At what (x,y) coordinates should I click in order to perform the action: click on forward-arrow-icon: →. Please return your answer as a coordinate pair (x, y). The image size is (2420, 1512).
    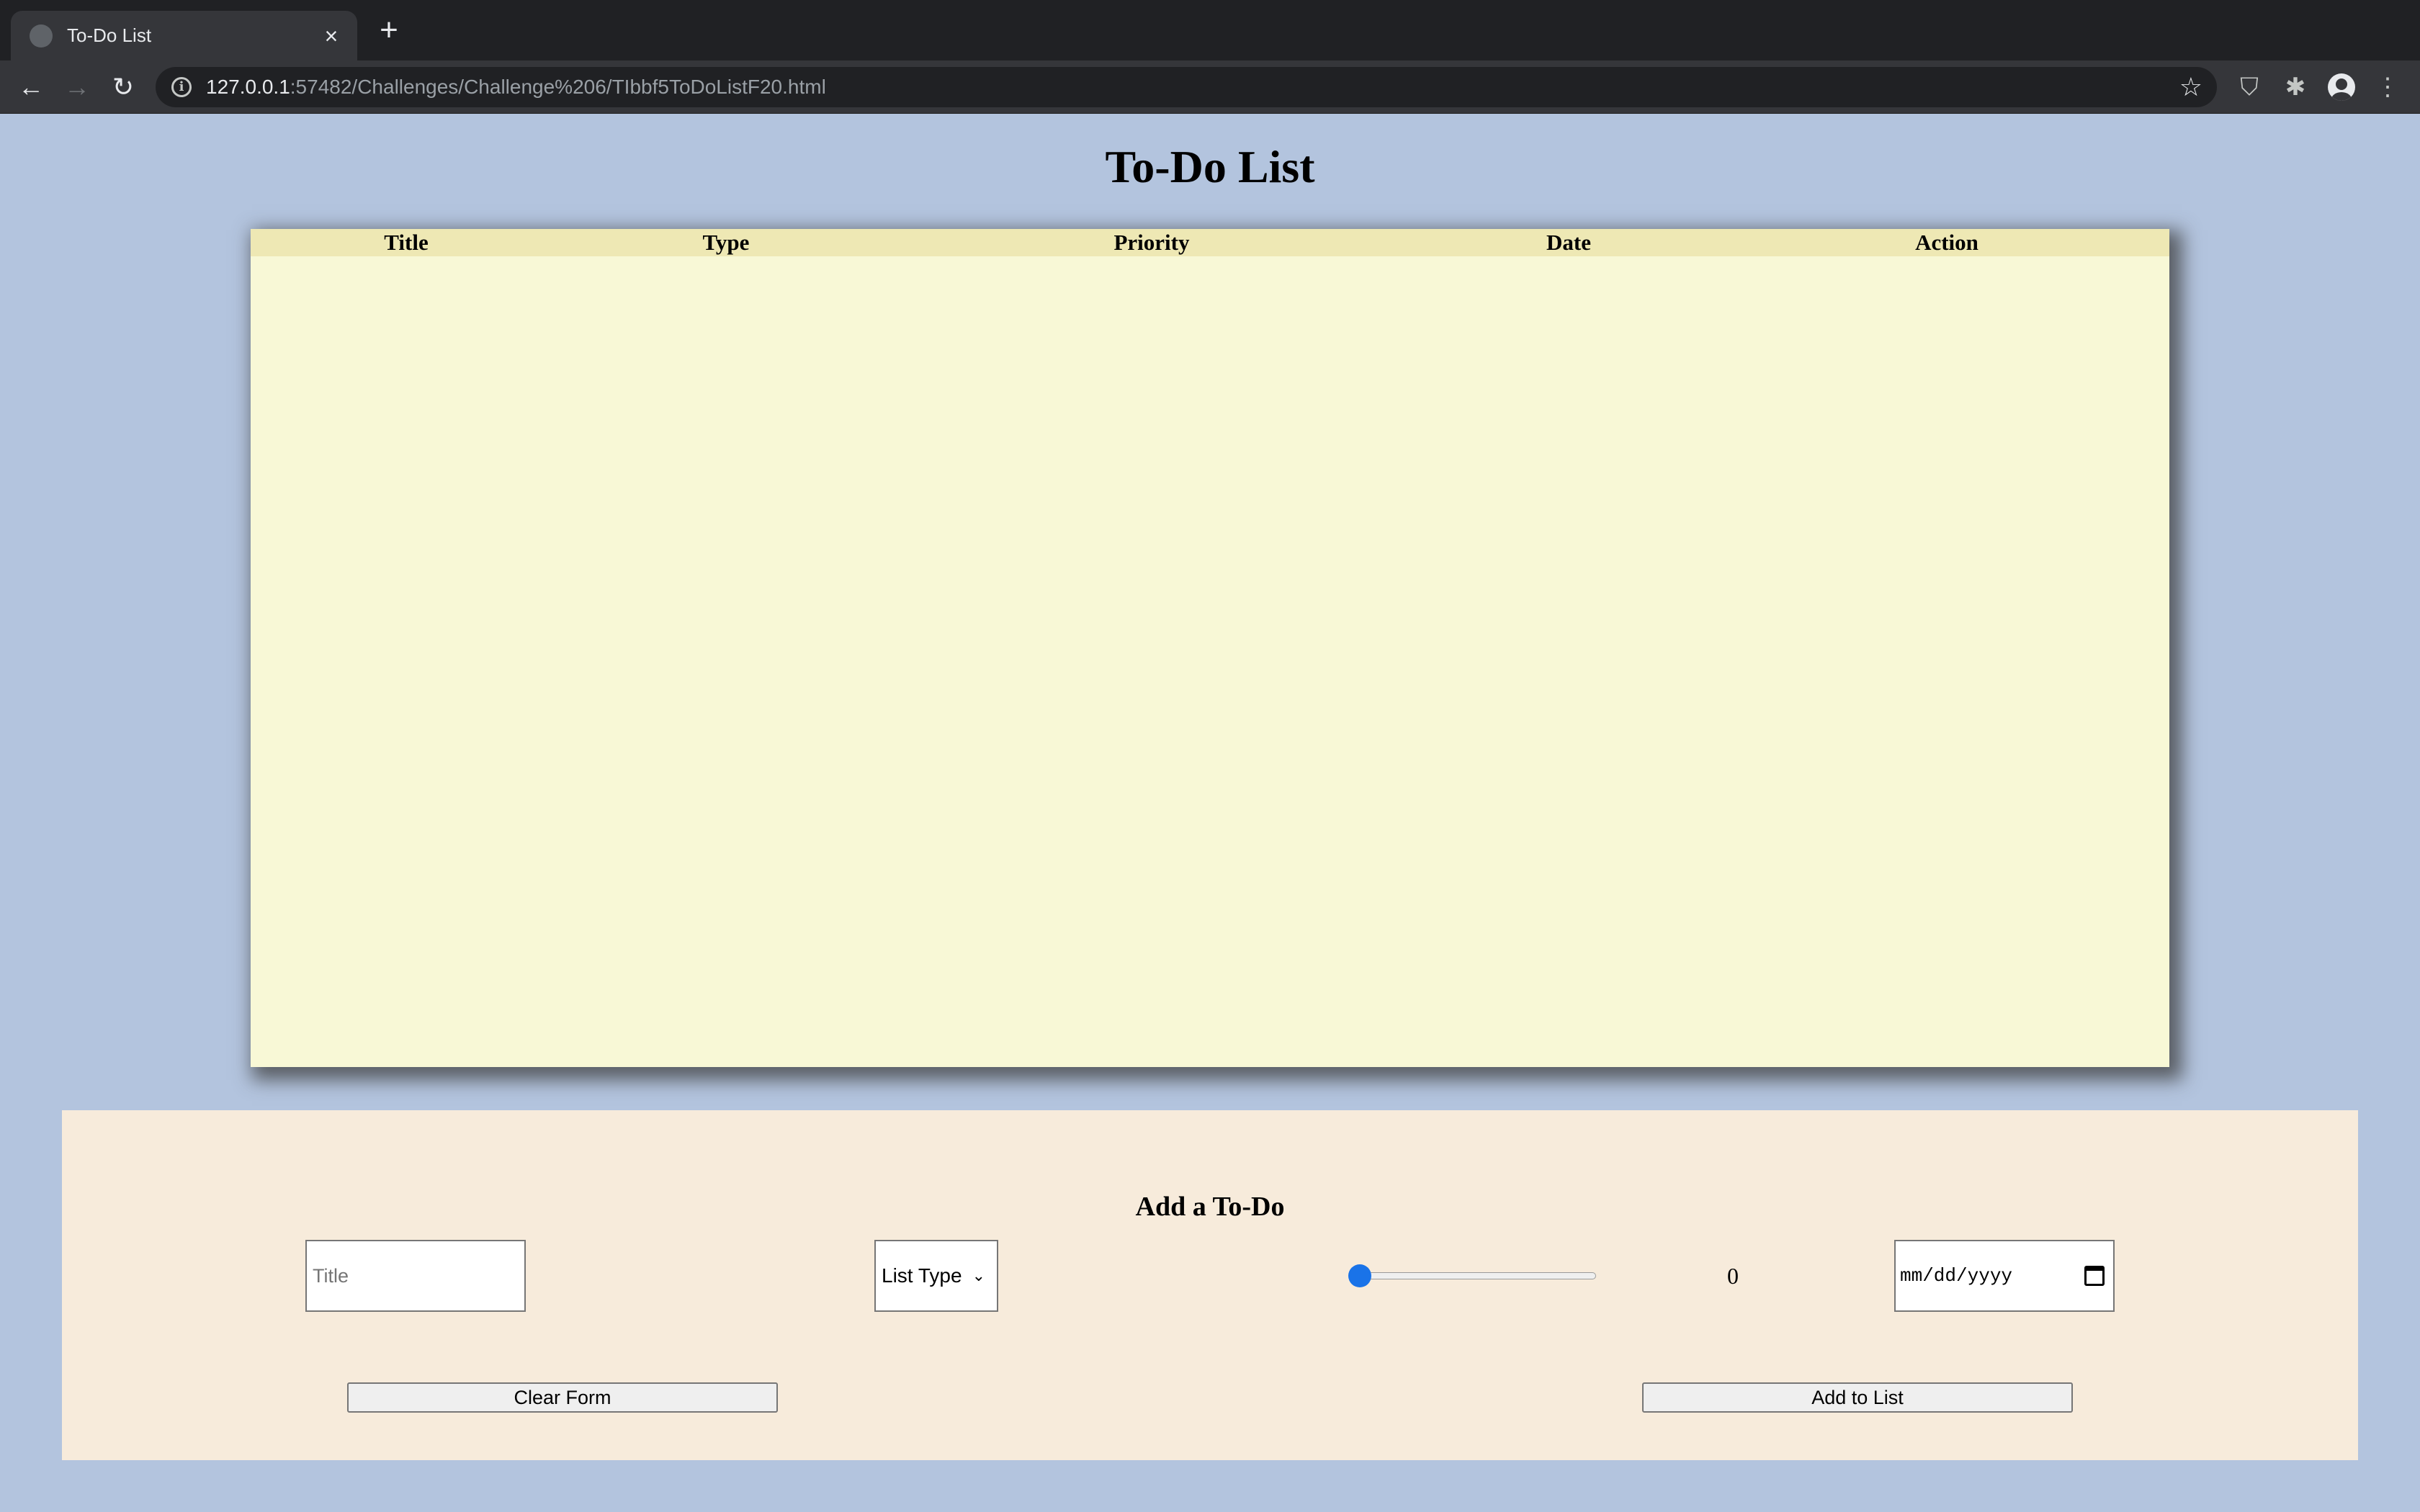
    Looking at the image, I should click on (77, 87).